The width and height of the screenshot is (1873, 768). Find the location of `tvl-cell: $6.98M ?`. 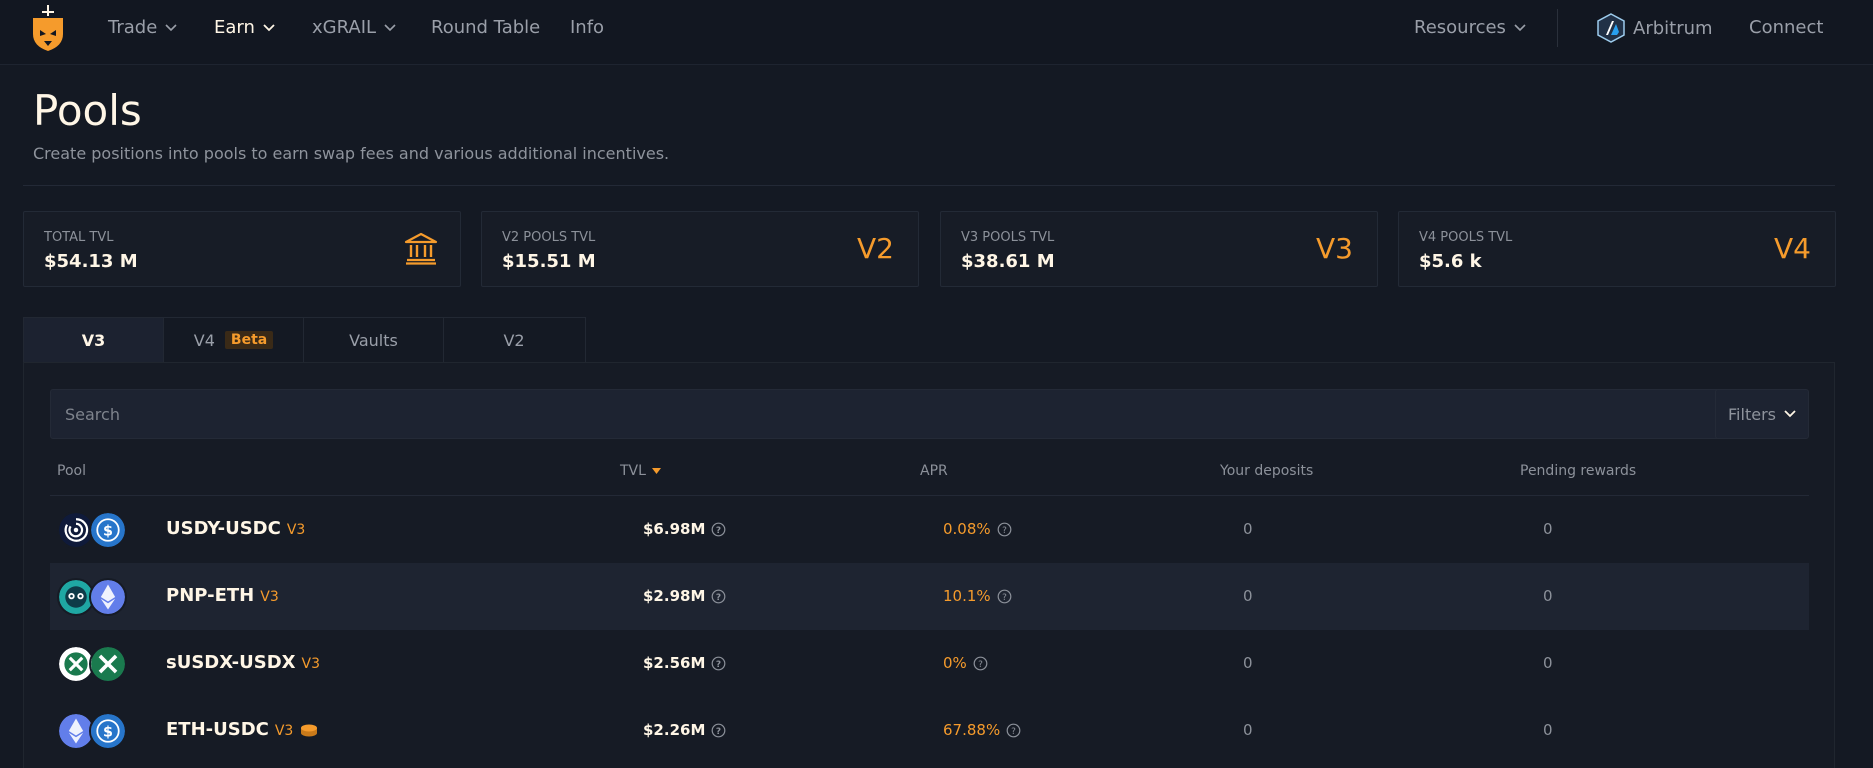

tvl-cell: $6.98M ? is located at coordinates (684, 529).